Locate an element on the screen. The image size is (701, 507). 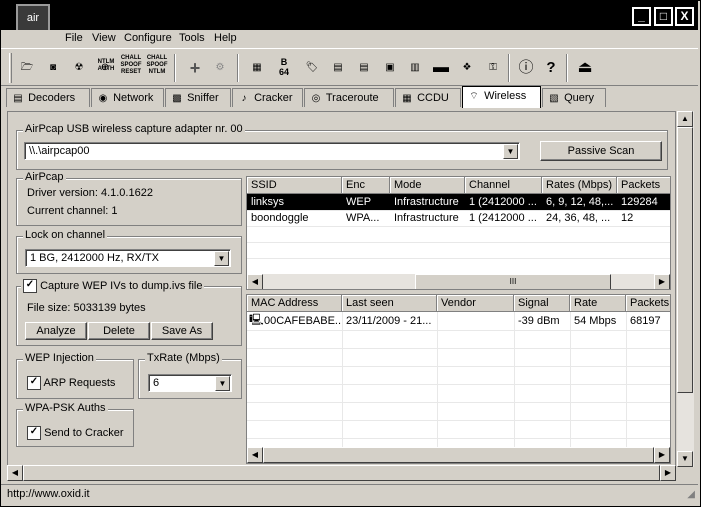
scroll-up-icon: ▲ is located at coordinates (685, 119).